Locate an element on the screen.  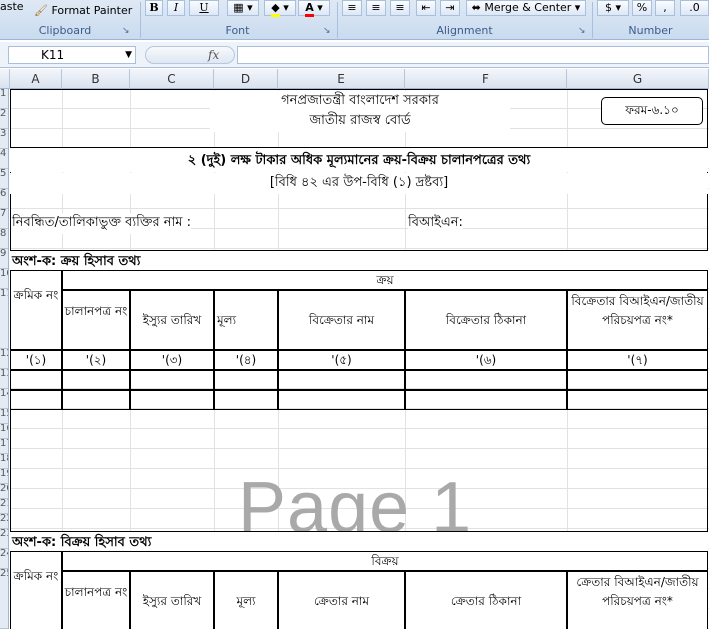
increase-decimal-button: .0 is located at coordinates (694, 8).